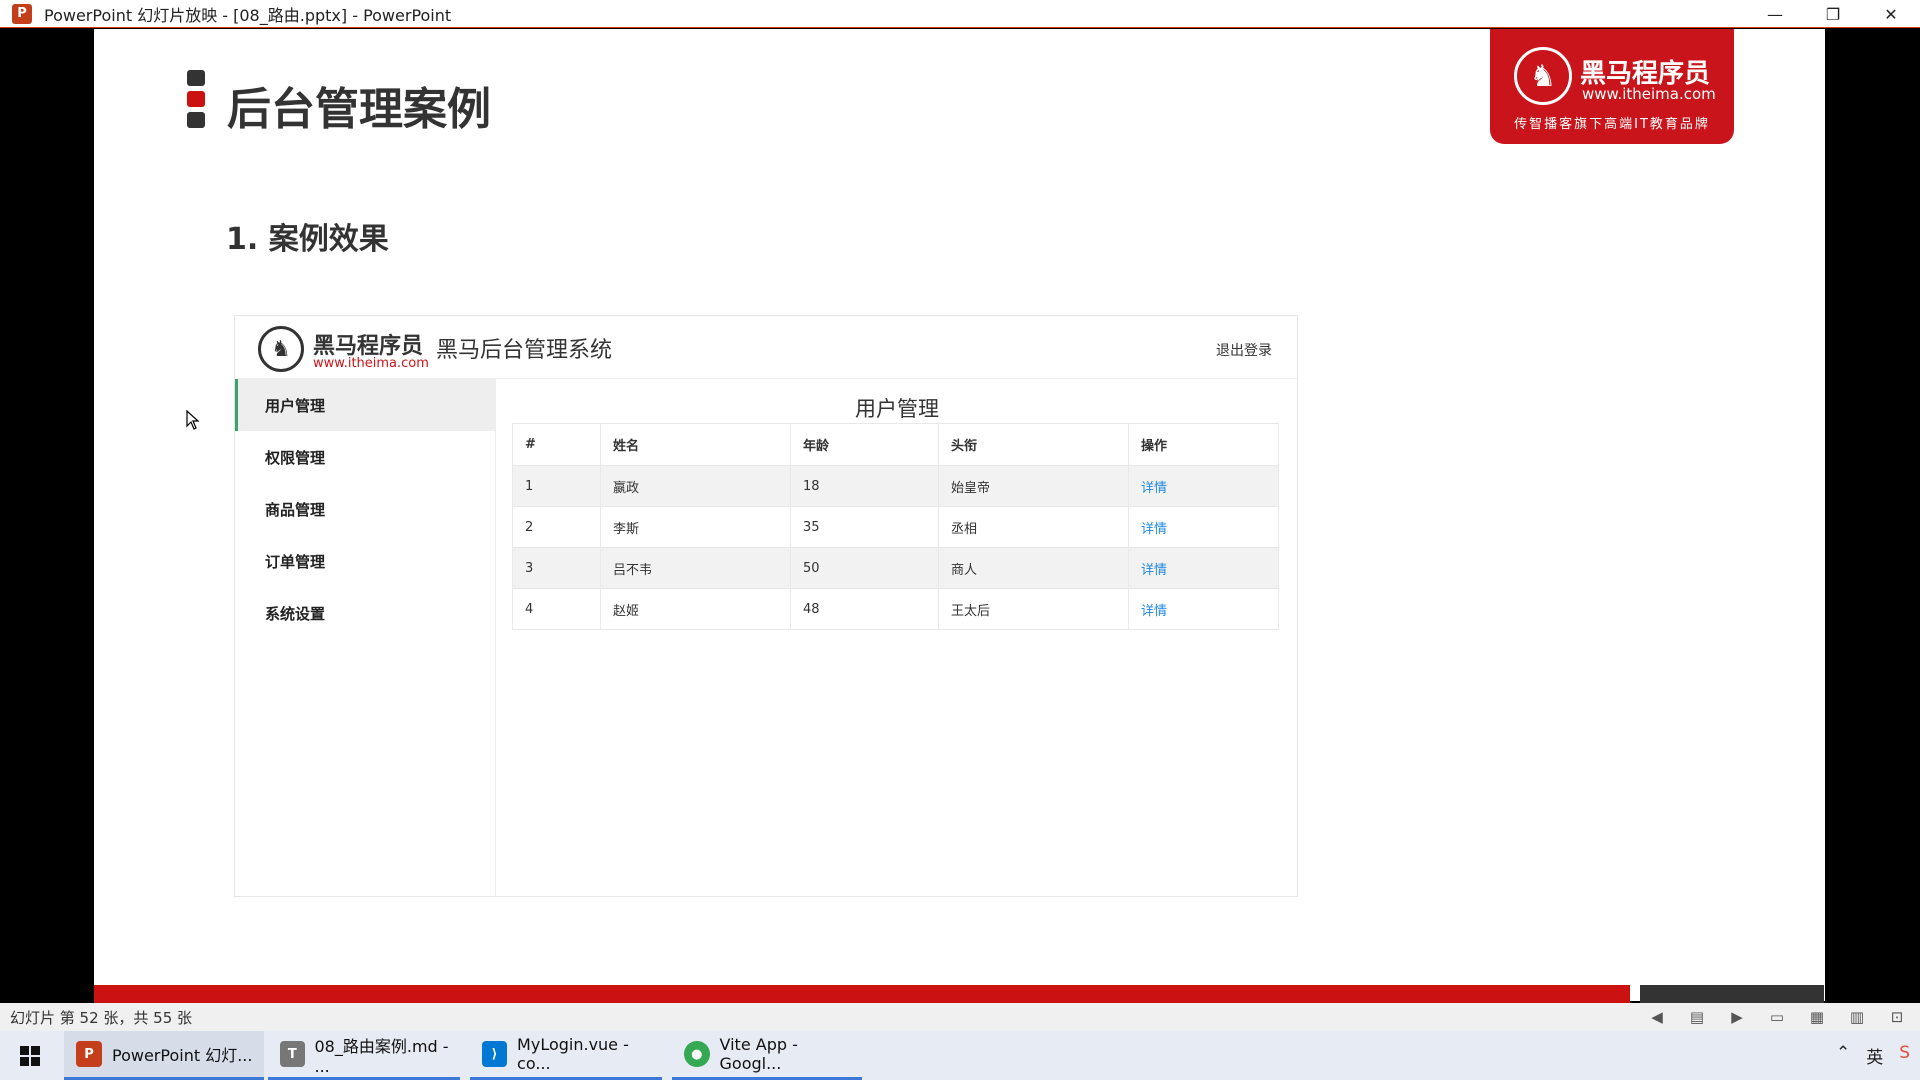  Describe the element at coordinates (1649, 94) in the screenshot. I see `brand-url: www.itheima.com` at that location.